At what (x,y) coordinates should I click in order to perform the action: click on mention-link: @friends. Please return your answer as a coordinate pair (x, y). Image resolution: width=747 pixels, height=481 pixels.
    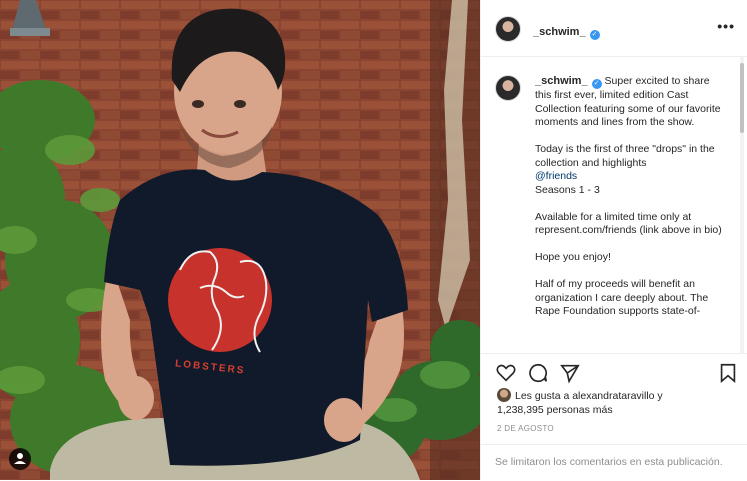
    Looking at the image, I should click on (556, 176).